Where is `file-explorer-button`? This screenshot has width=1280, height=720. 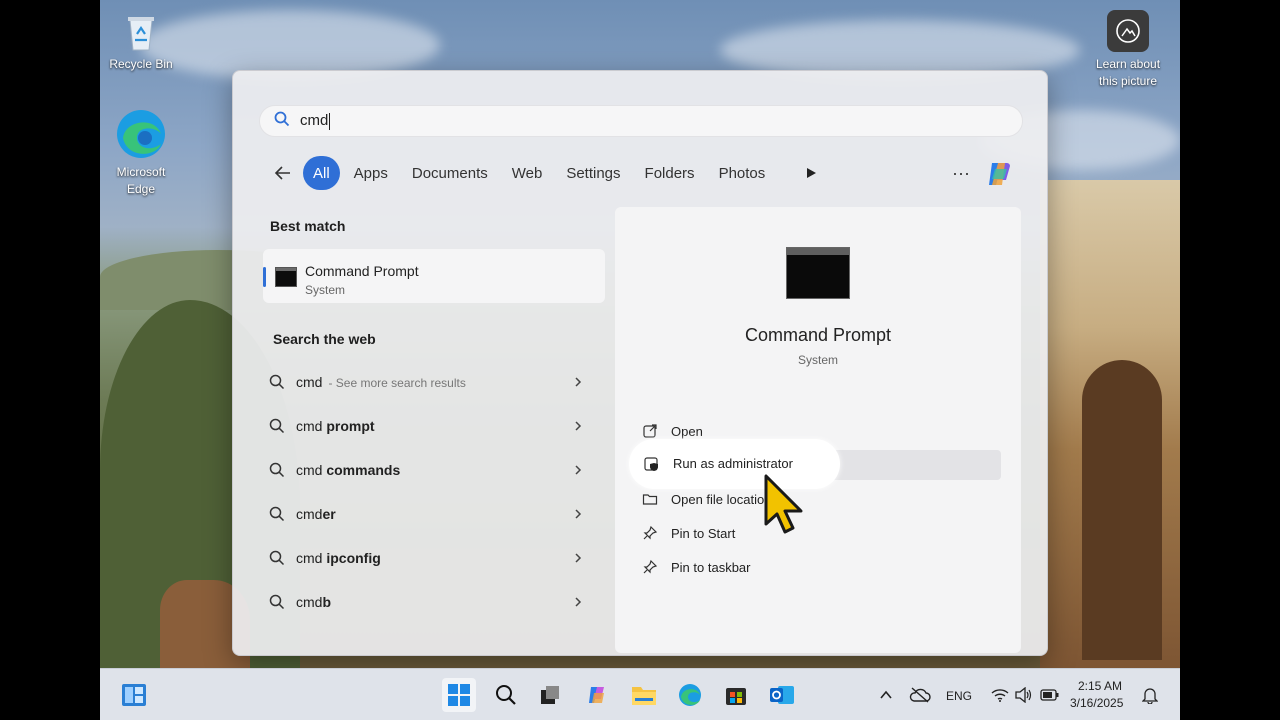 file-explorer-button is located at coordinates (644, 695).